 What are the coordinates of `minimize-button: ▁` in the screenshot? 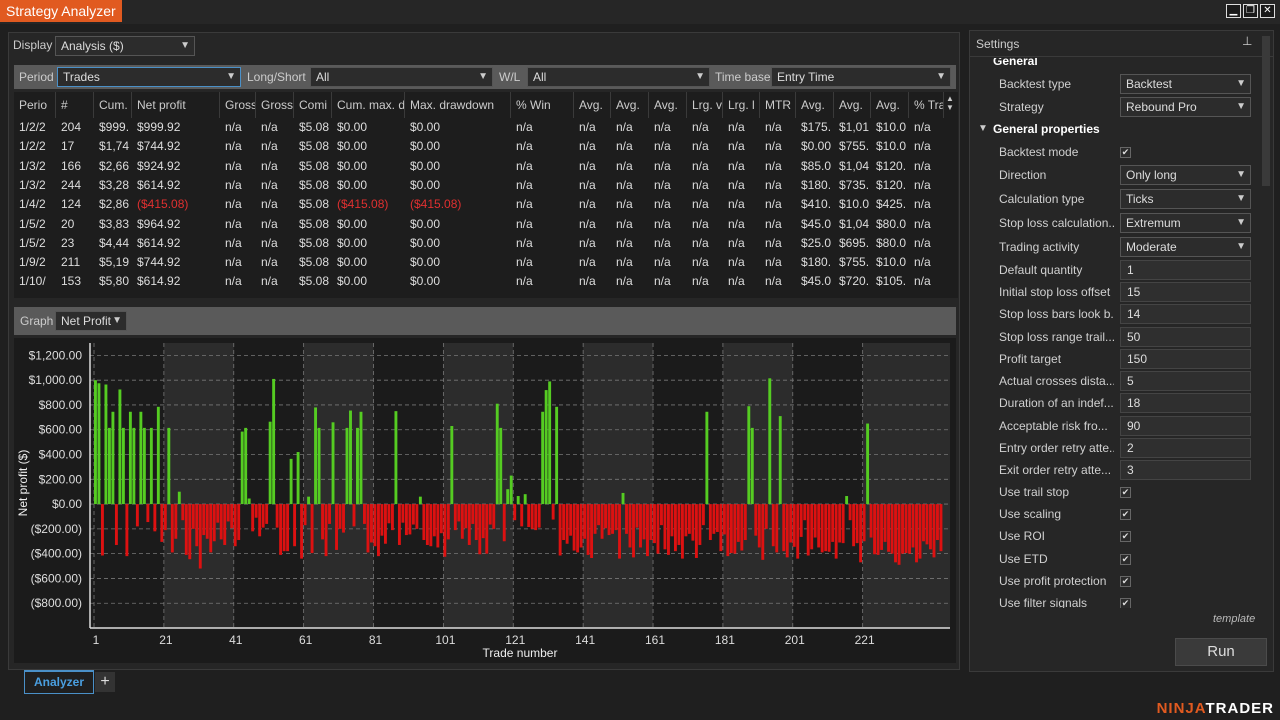 It's located at (1233, 11).